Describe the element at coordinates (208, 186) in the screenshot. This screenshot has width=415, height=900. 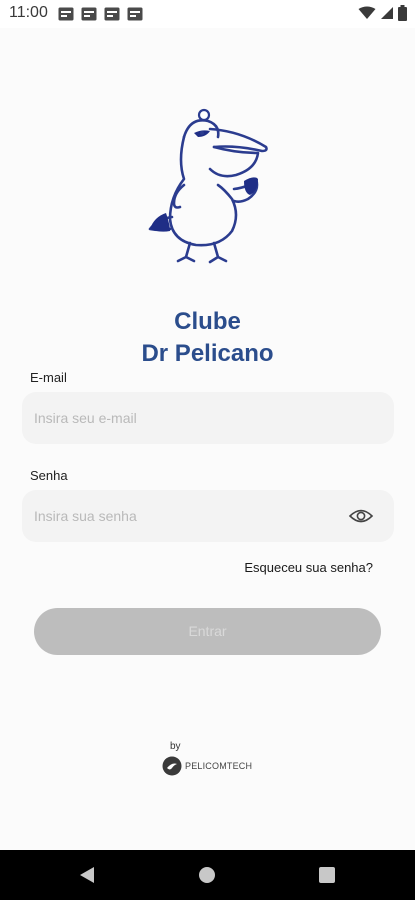
I see `pelican-mascot-logo` at that location.